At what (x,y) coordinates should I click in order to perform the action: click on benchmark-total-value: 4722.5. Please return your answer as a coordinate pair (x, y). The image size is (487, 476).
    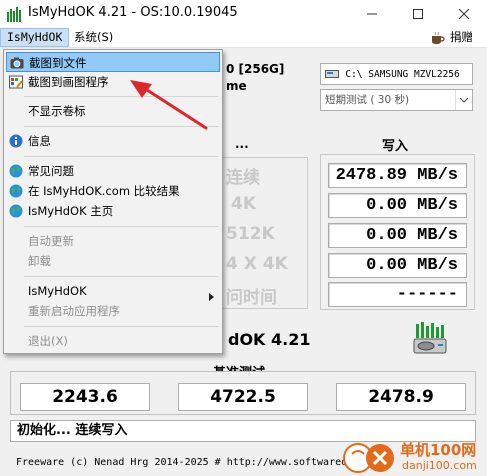
    Looking at the image, I should click on (243, 397).